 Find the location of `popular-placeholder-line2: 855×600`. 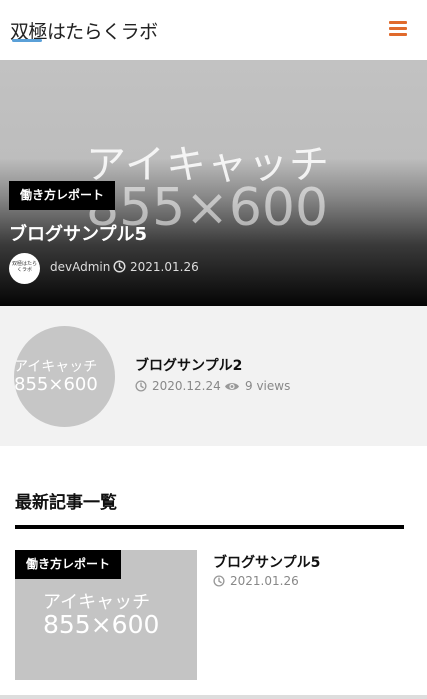

popular-placeholder-line2: 855×600 is located at coordinates (56, 384).